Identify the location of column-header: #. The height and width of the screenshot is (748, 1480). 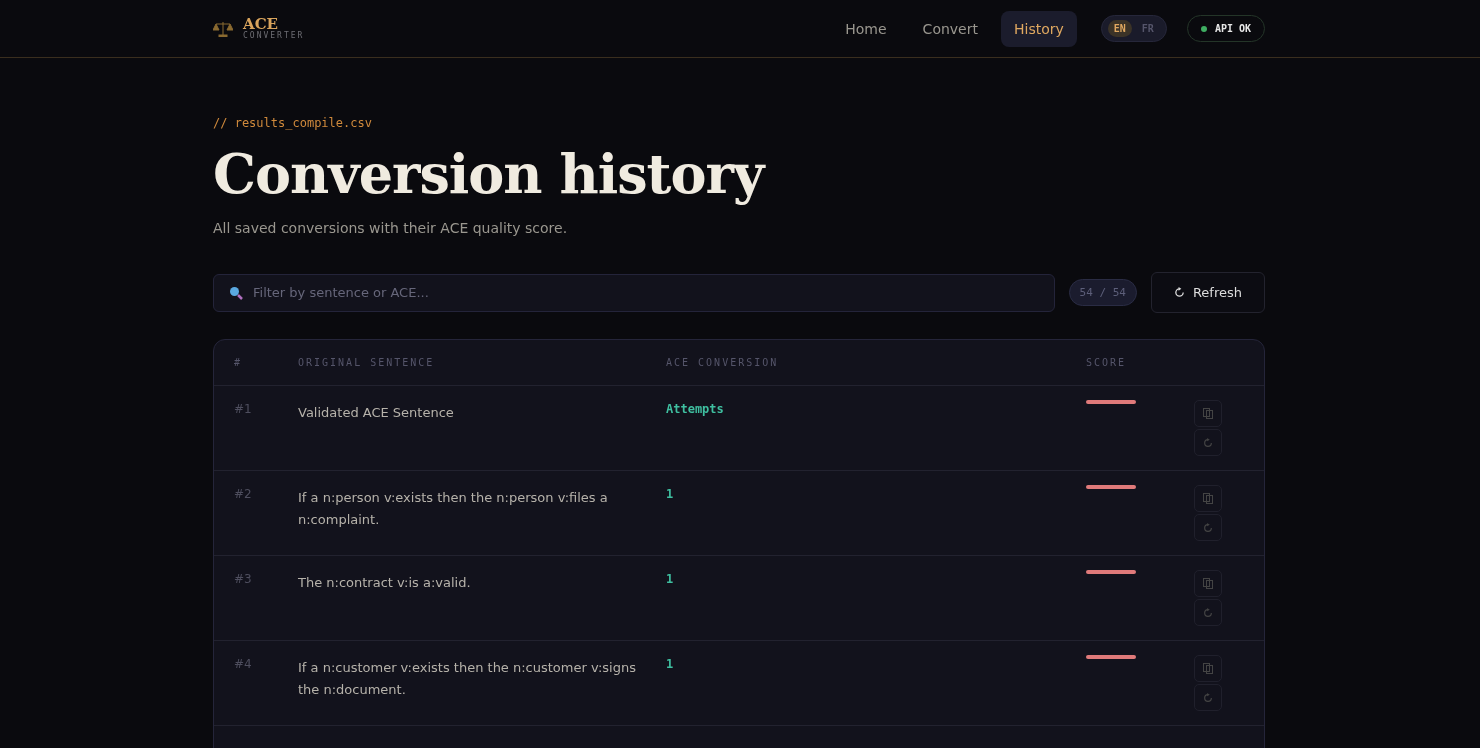
(239, 362).